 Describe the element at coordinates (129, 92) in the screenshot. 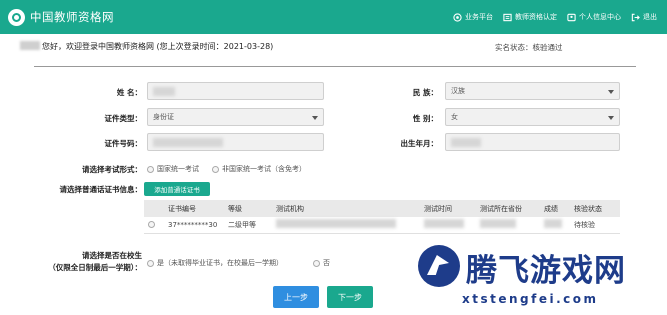

I see `name-label: 姓 名：` at that location.